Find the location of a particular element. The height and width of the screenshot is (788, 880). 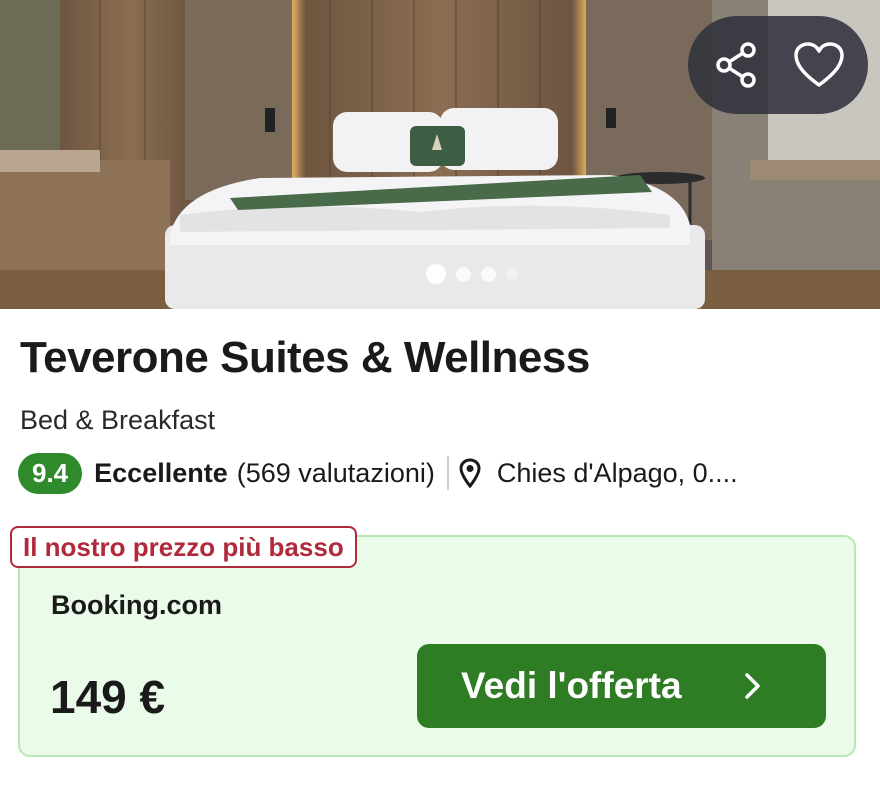

accommodation-type: Bed & Breakfast is located at coordinates (118, 420).